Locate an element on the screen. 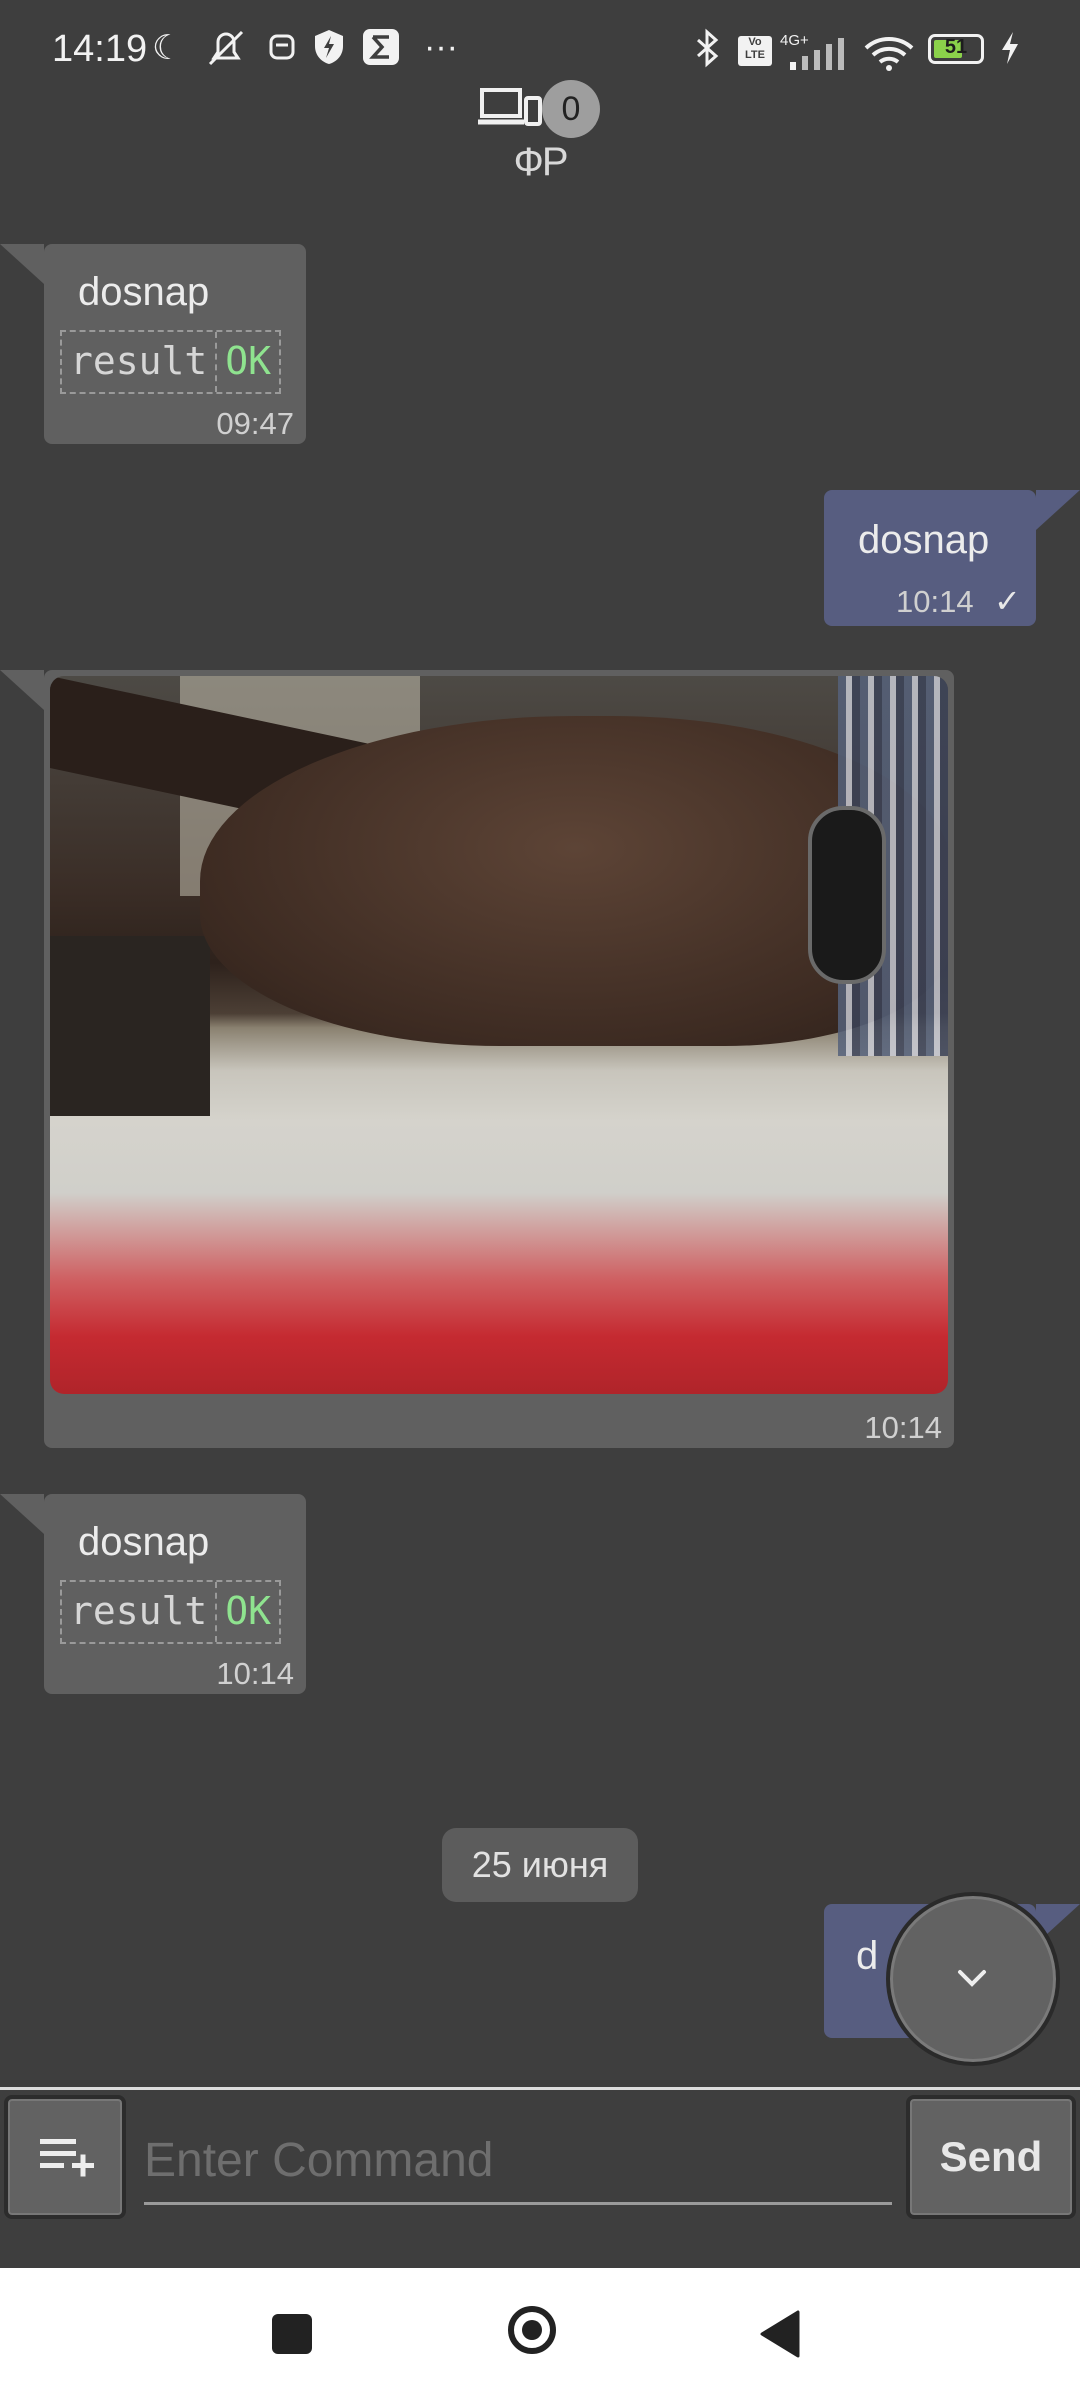 The width and height of the screenshot is (1080, 2400). status-bar: 14:19 ☾ ··· Vo LTE 4G+ 51 is located at coordinates (540, 50).